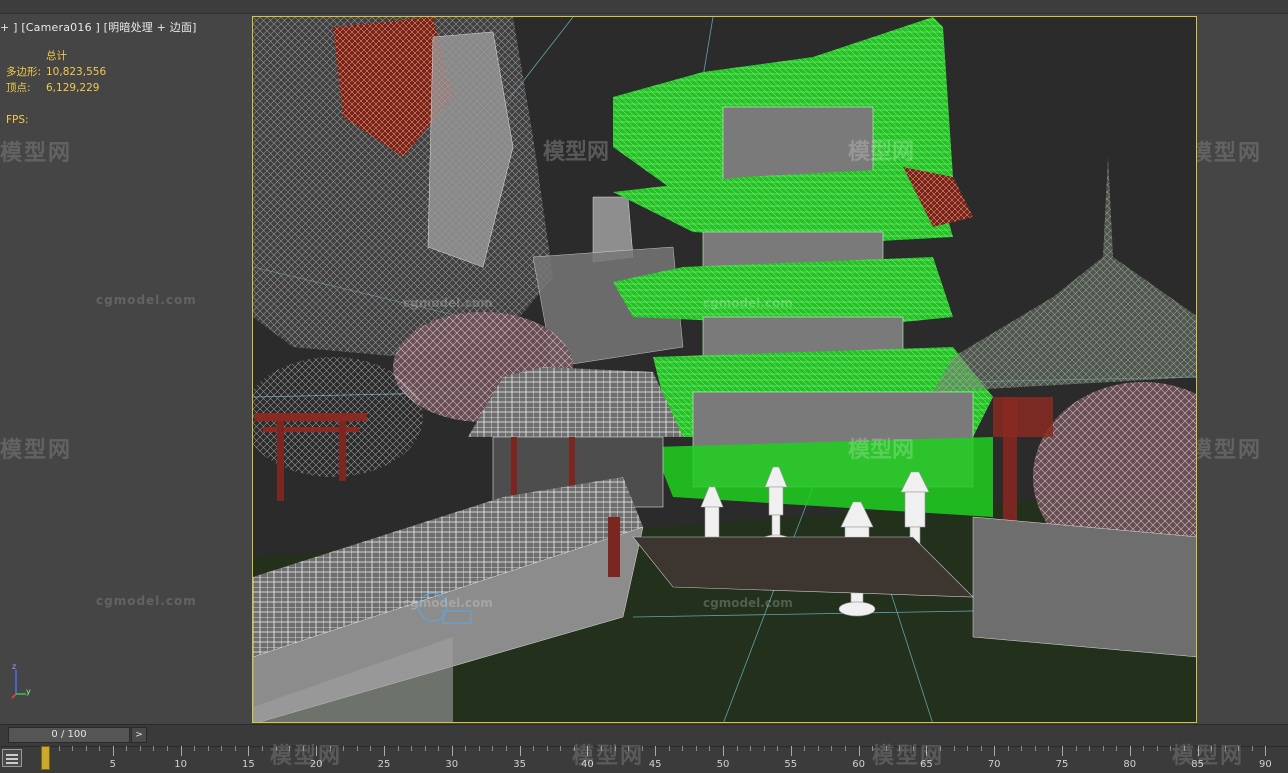  What do you see at coordinates (384, 764) in the screenshot?
I see `track-tick-label: 25` at bounding box center [384, 764].